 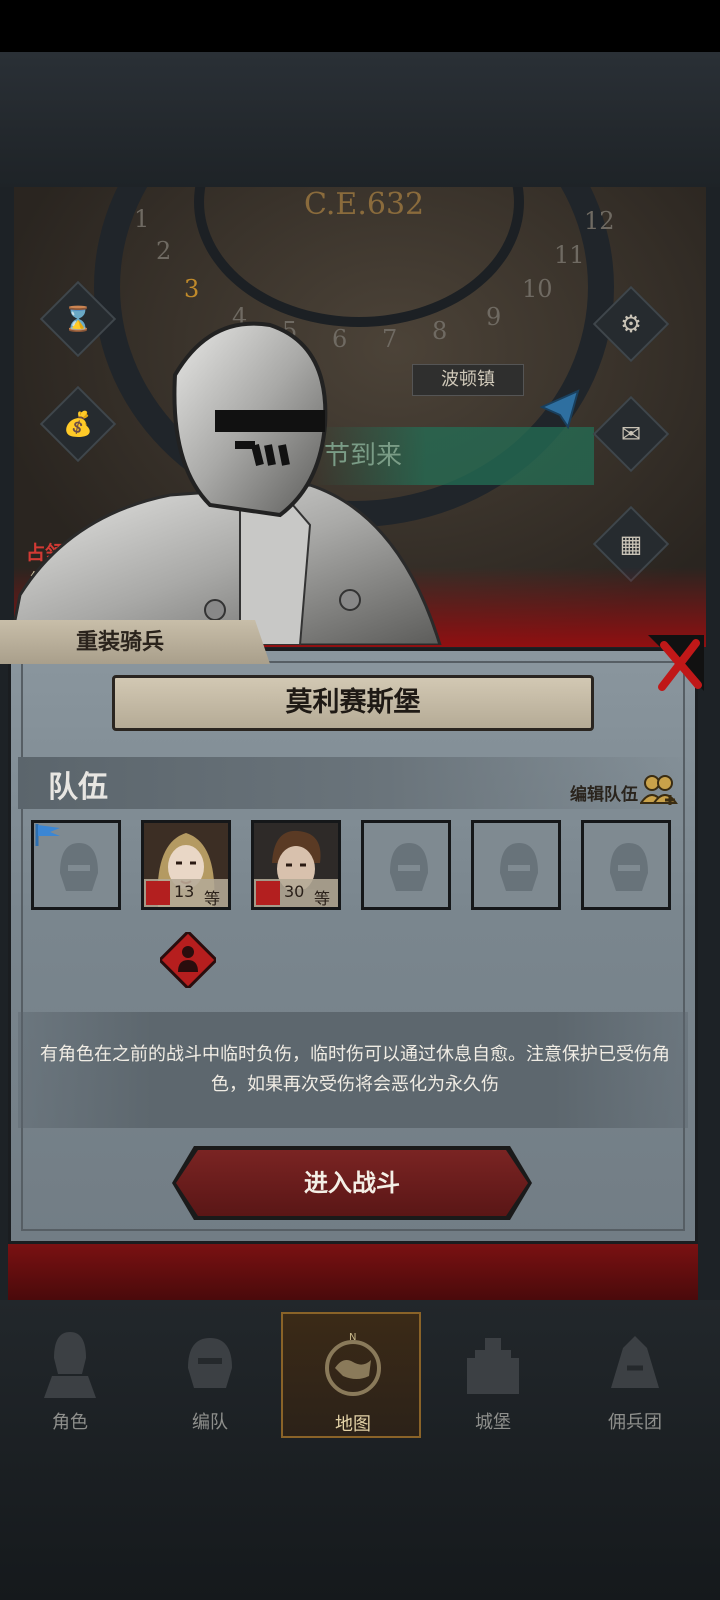 I want to click on nav-label: 地图, so click(x=353, y=1424).